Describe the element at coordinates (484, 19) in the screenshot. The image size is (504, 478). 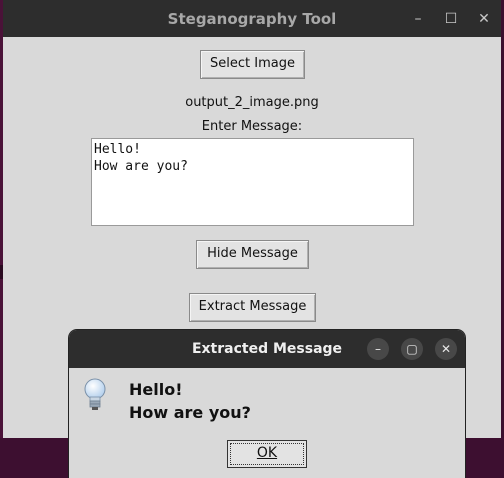
I see `close-icon: ✕` at that location.